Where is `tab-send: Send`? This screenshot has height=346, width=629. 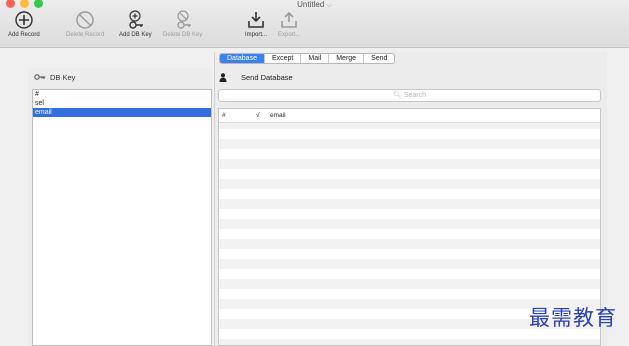 tab-send: Send is located at coordinates (379, 58).